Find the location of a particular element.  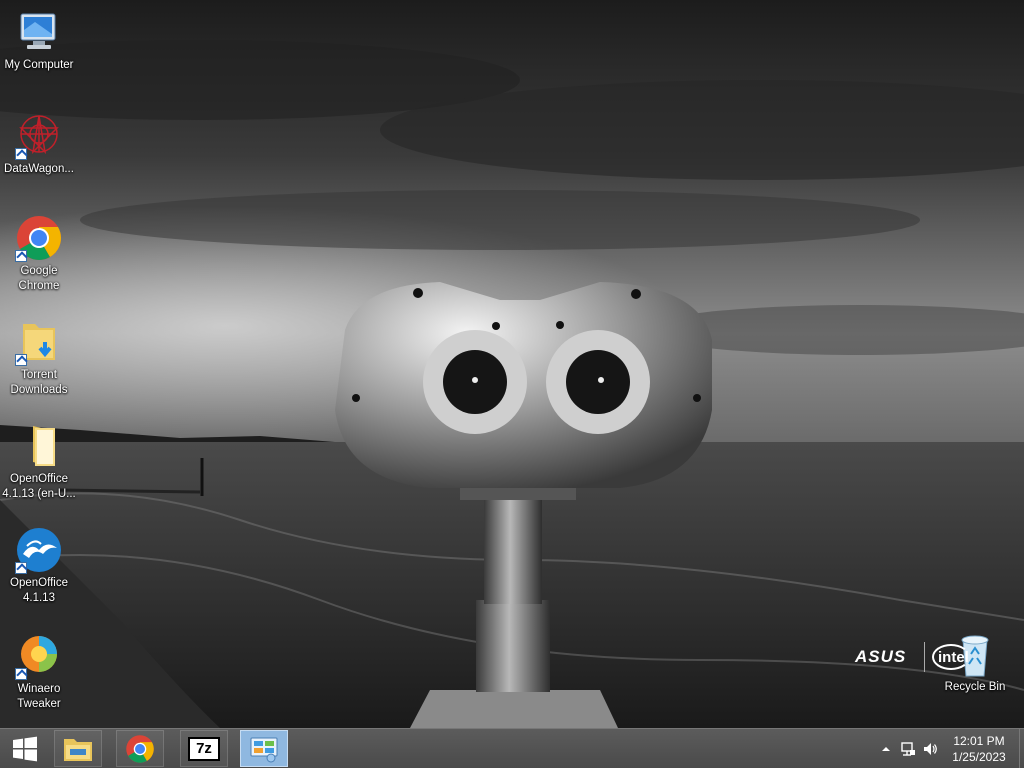

folder-icon is located at coordinates (39, 446).